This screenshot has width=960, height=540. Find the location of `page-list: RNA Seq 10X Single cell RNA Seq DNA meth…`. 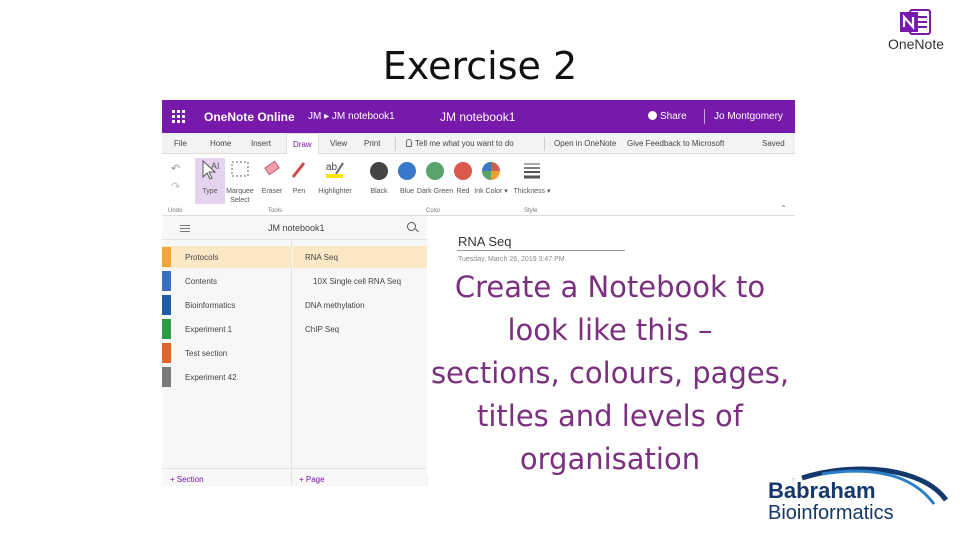

page-list: RNA Seq 10X Single cell RNA Seq DNA meth… is located at coordinates (360, 363).